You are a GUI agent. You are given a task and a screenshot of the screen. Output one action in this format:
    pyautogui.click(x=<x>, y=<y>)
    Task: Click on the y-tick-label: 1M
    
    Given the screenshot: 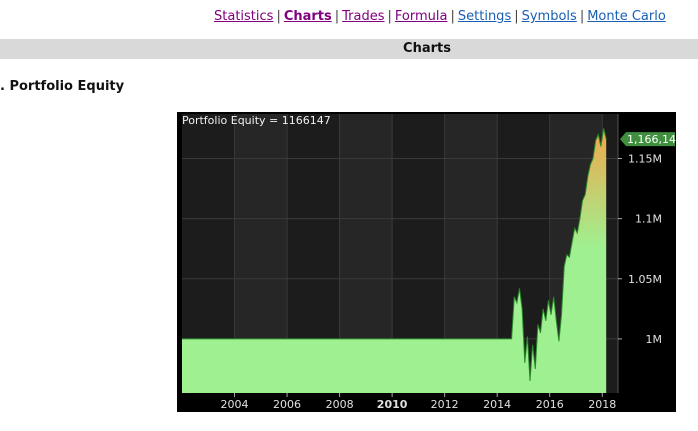 What is the action you would take?
    pyautogui.click(x=654, y=339)
    